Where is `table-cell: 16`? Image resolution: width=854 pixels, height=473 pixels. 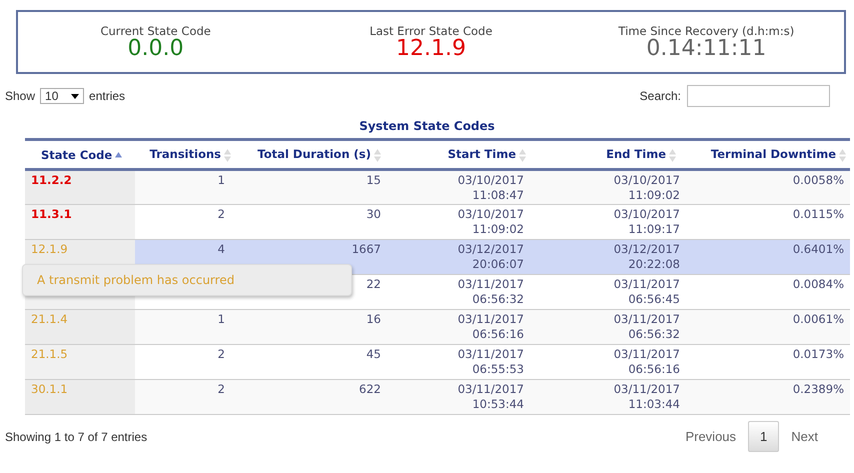
table-cell: 16 is located at coordinates (373, 319).